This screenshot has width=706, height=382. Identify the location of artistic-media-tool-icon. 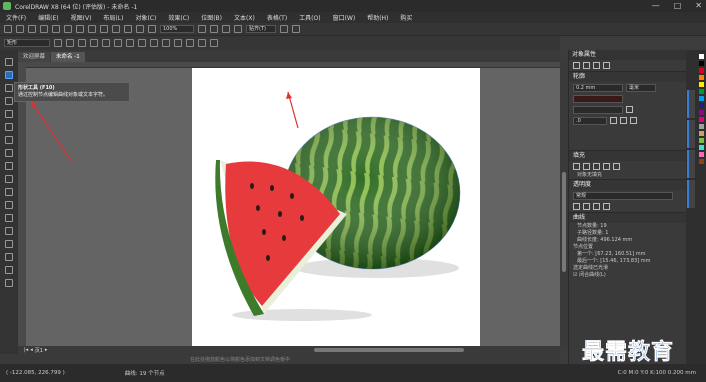
(9, 127).